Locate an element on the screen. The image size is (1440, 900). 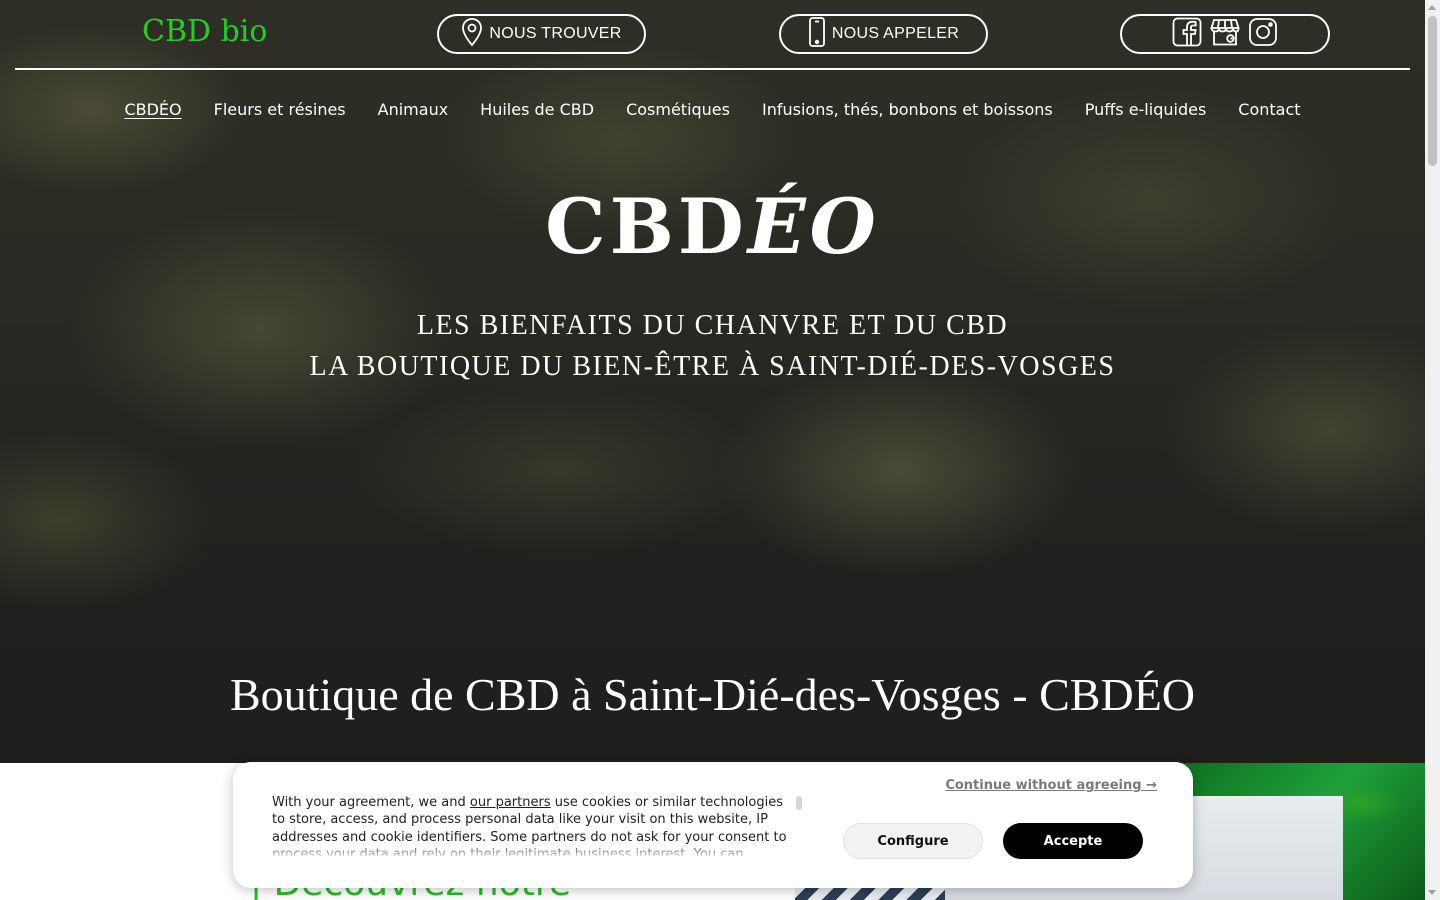
partners-link: our partners is located at coordinates (510, 802).